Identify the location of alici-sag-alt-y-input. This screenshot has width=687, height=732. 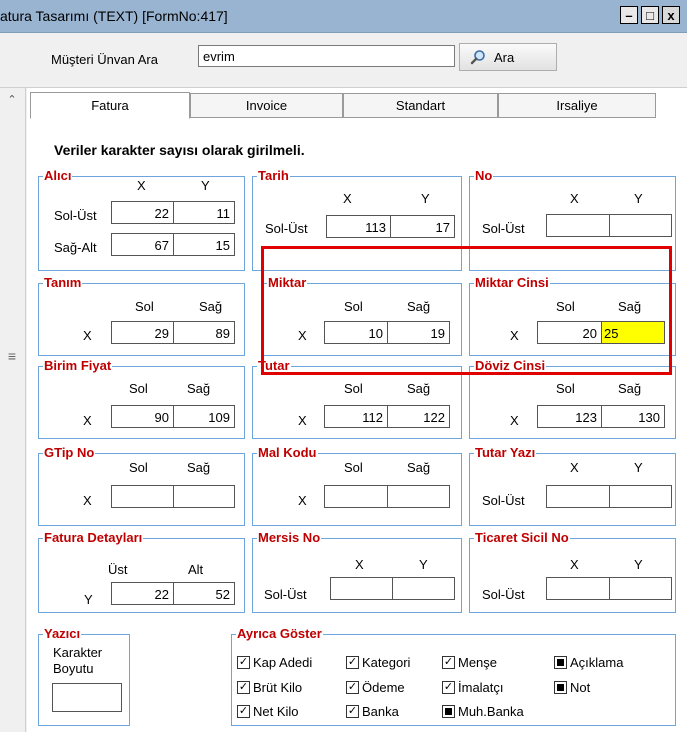
(204, 244).